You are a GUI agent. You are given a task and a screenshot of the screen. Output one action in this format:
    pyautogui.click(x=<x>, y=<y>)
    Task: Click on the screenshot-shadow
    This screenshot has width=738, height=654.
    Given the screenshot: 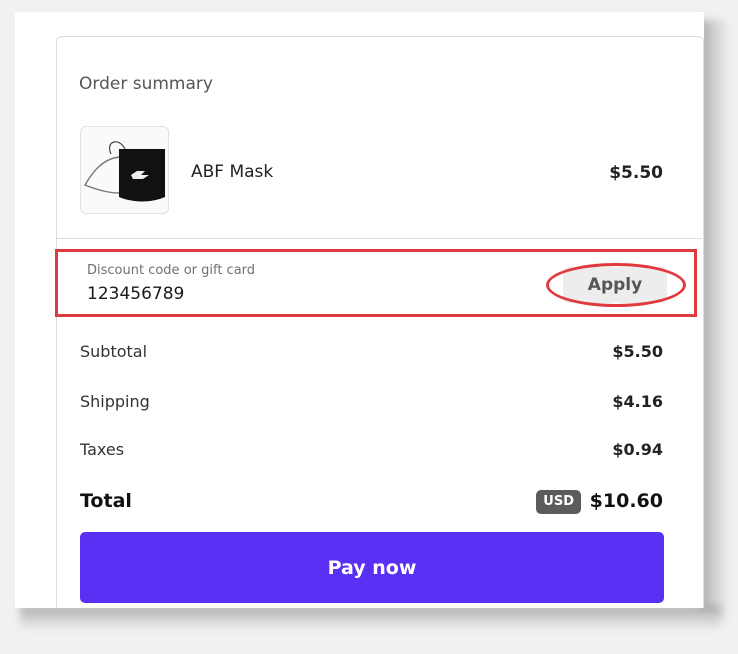 What is the action you would take?
    pyautogui.click(x=370, y=617)
    